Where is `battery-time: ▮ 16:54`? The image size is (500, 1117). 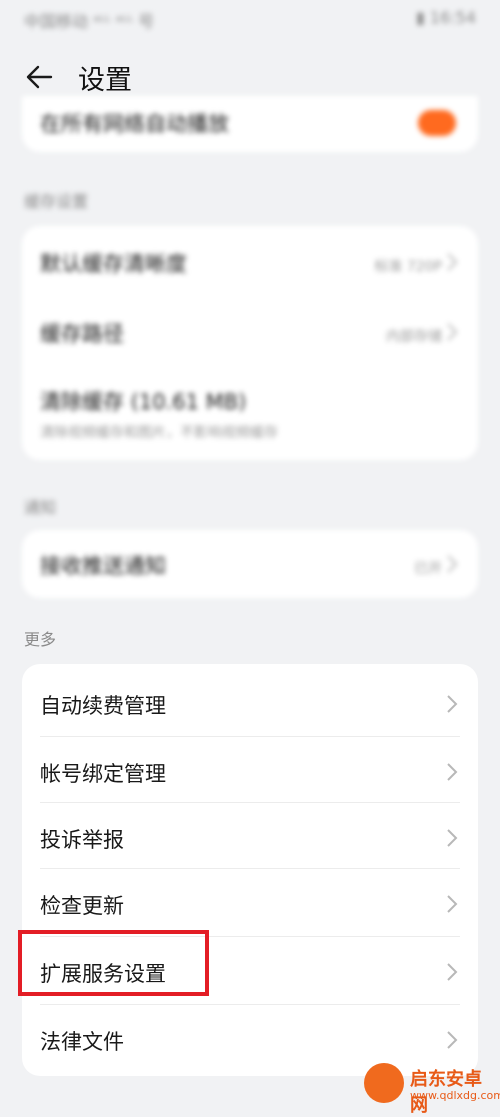 battery-time: ▮ 16:54 is located at coordinates (446, 17).